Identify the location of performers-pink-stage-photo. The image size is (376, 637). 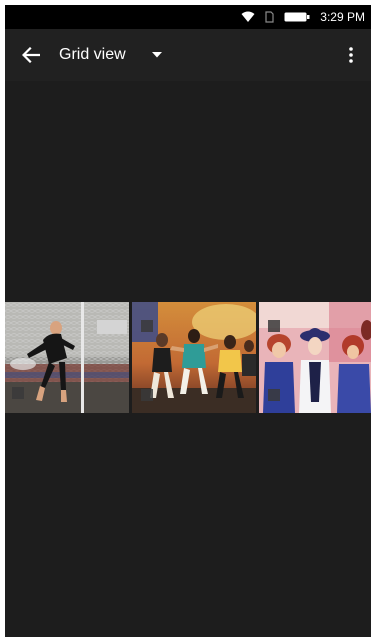
(315, 357).